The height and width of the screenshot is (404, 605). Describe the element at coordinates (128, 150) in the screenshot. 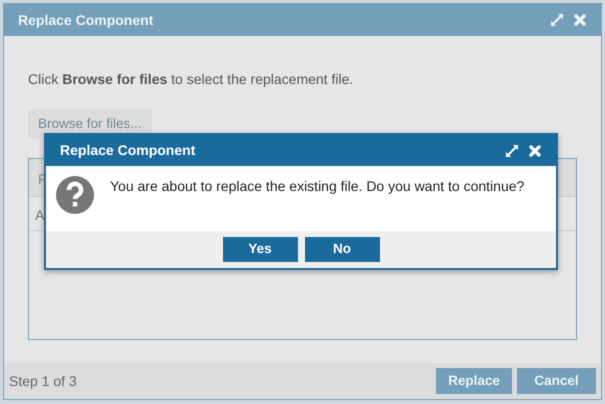

I see `dialog-title: Replace Component` at that location.